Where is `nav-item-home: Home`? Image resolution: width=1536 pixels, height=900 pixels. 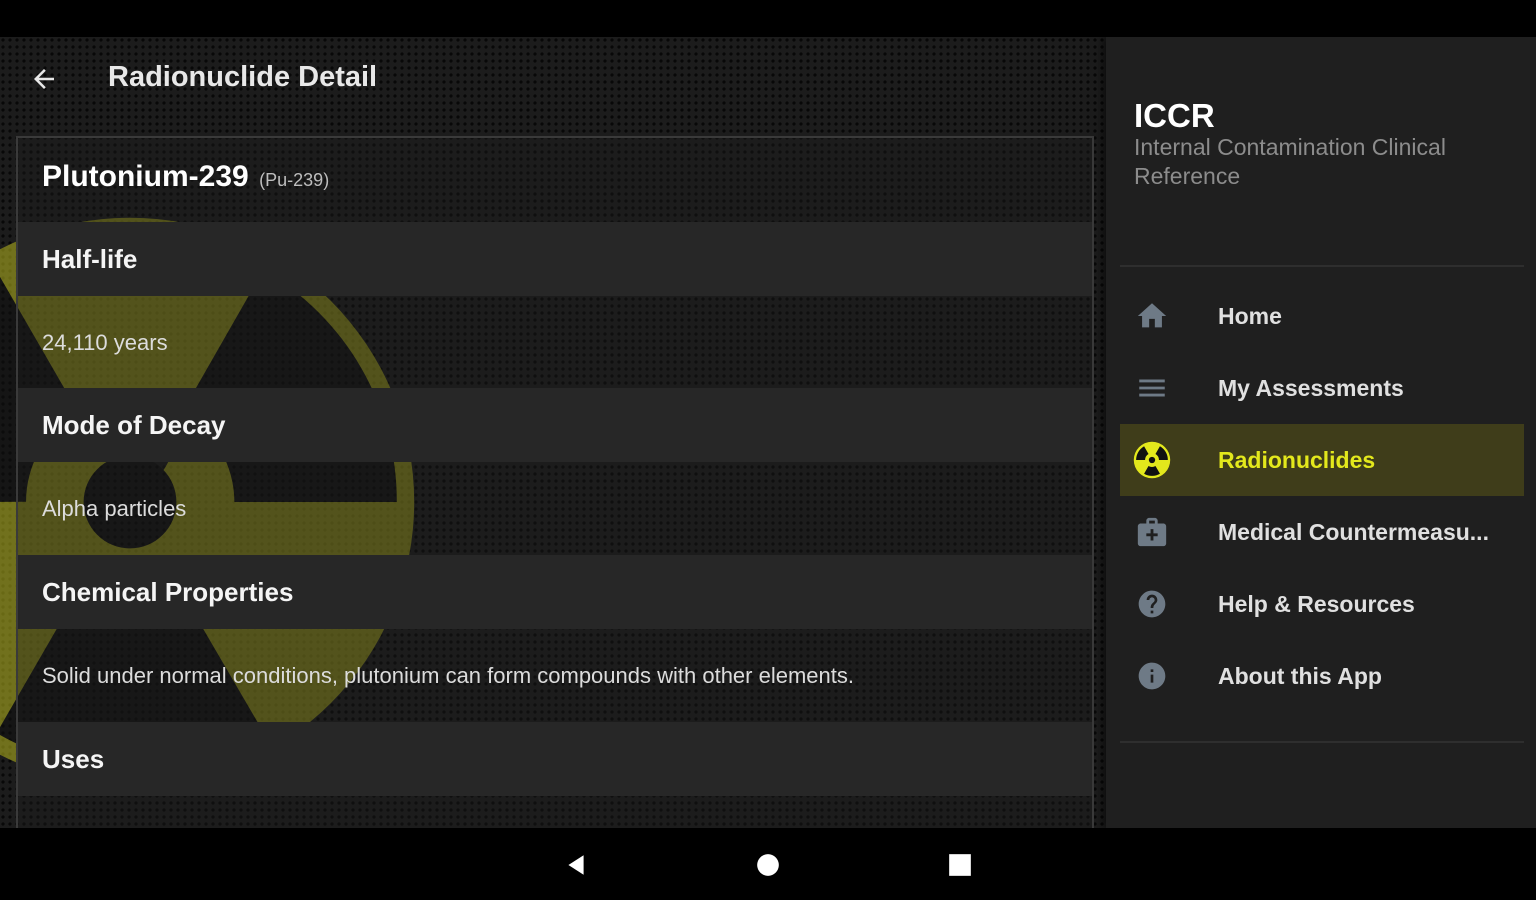 nav-item-home: Home is located at coordinates (1322, 316).